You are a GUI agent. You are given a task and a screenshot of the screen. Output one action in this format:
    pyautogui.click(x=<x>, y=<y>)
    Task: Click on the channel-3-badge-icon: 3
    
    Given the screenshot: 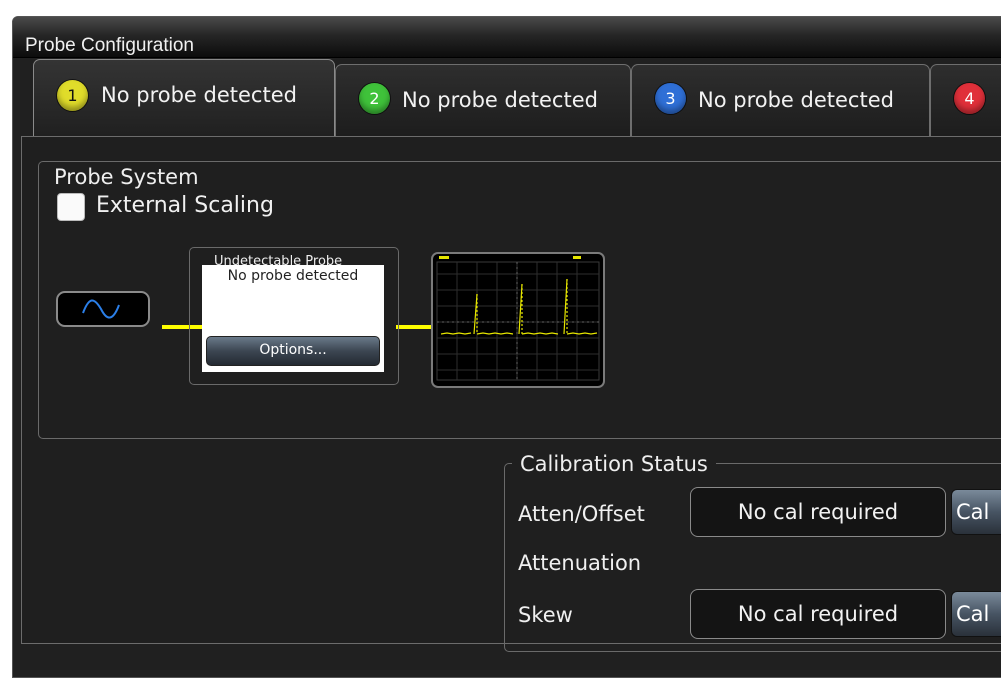 What is the action you would take?
    pyautogui.click(x=670, y=98)
    